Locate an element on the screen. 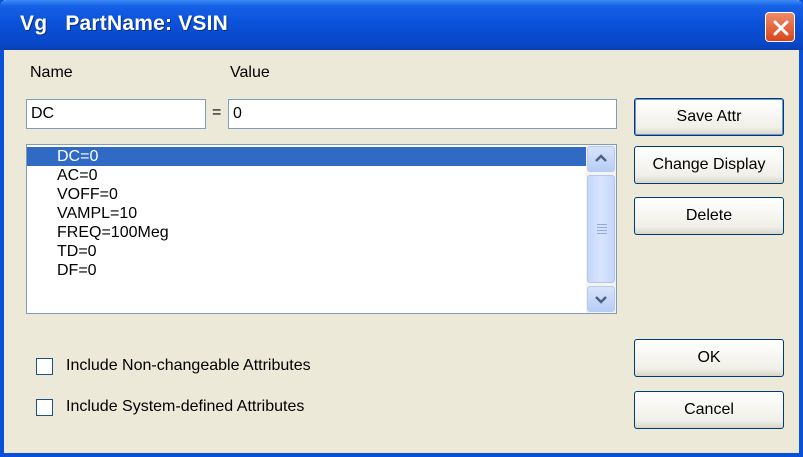 The width and height of the screenshot is (803, 457). system-defined-label: Include System-defined Attributes is located at coordinates (185, 406).